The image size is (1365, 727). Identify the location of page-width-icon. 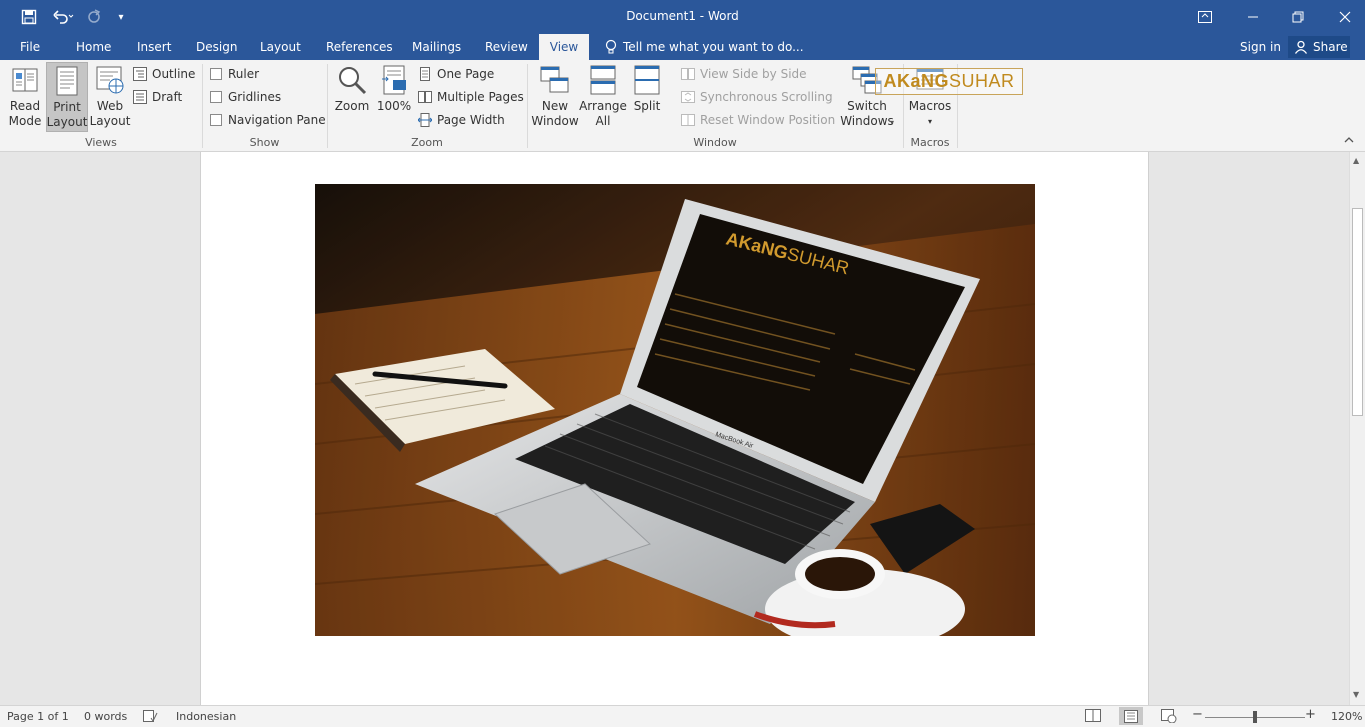
(425, 120).